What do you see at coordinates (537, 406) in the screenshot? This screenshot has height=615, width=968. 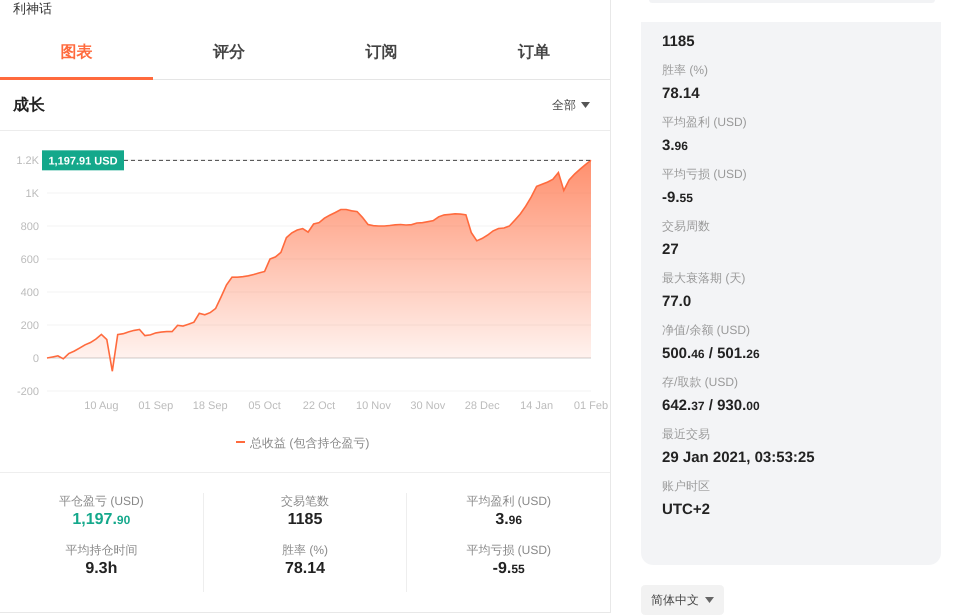 I see `axis-label: 14 Jan` at bounding box center [537, 406].